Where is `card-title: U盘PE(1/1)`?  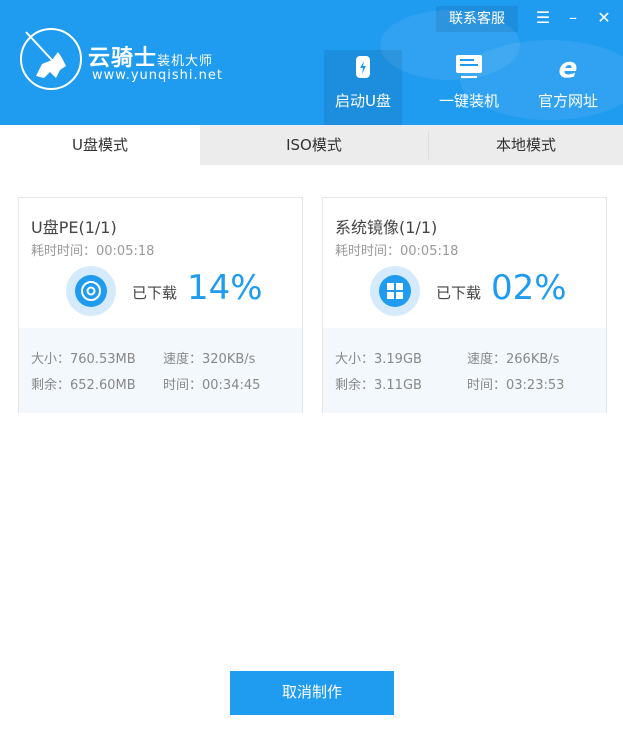
card-title: U盘PE(1/1) is located at coordinates (74, 227).